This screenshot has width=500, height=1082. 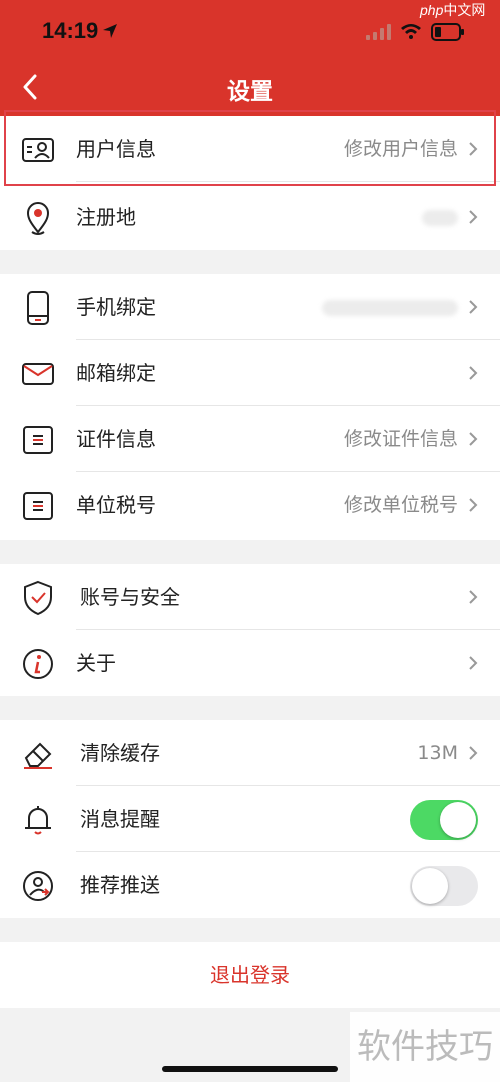 What do you see at coordinates (110, 31) in the screenshot?
I see `location-arrow-icon` at bounding box center [110, 31].